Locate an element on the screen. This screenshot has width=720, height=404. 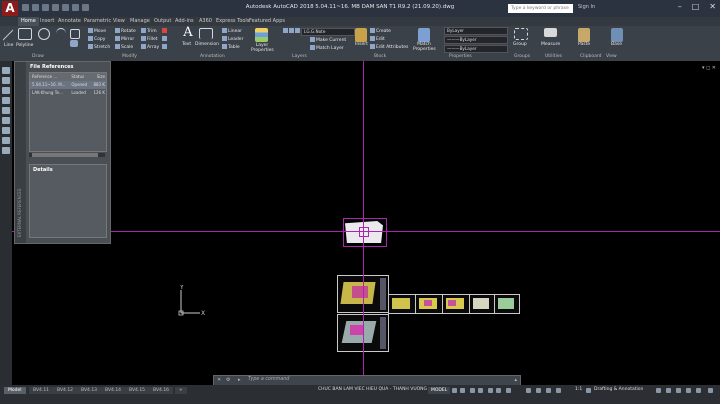
draw-panel-label: Draw is located at coordinates (38, 56).